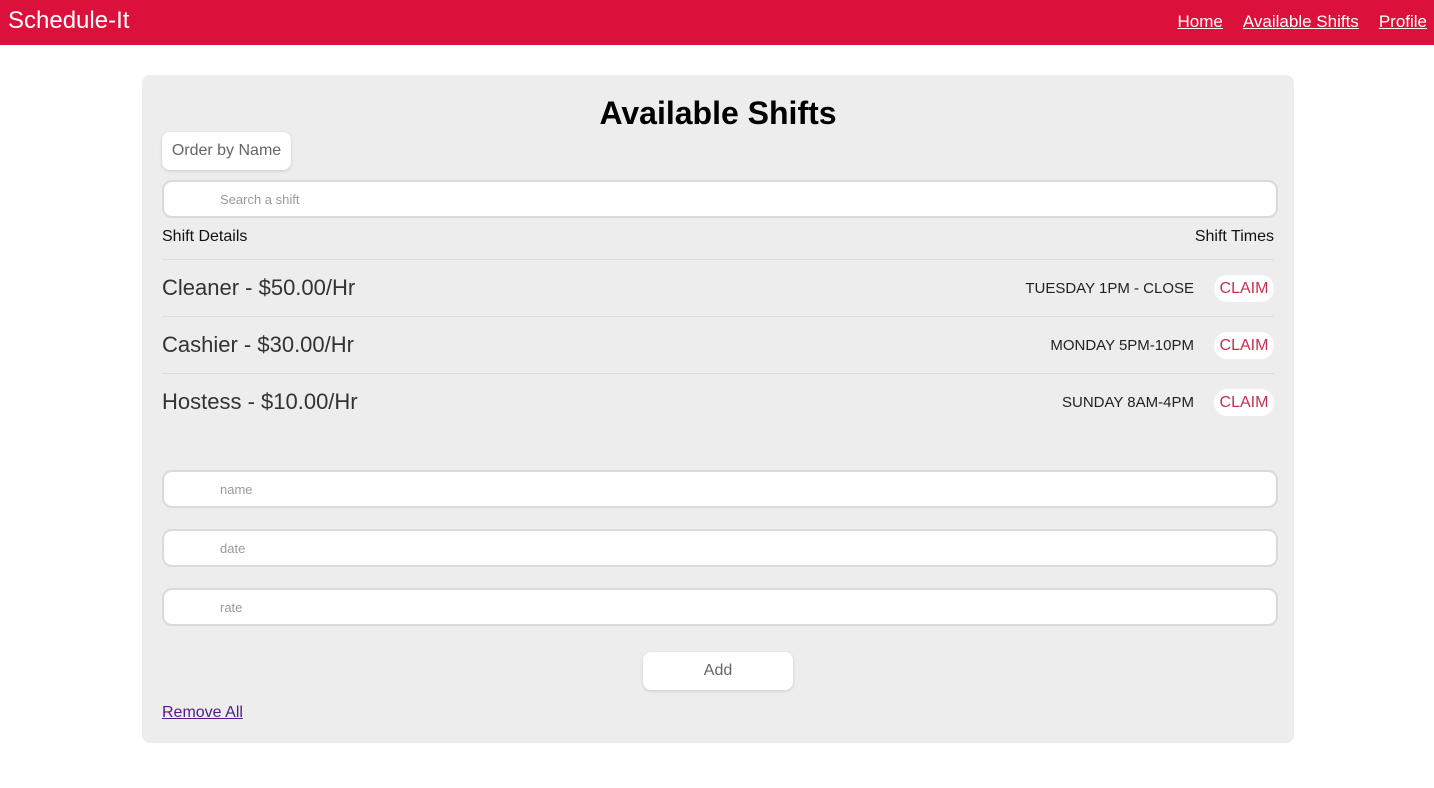 Image resolution: width=1434 pixels, height=788 pixels. Describe the element at coordinates (1122, 345) in the screenshot. I see `shift-time: MONDAY 5PM-10PM` at that location.